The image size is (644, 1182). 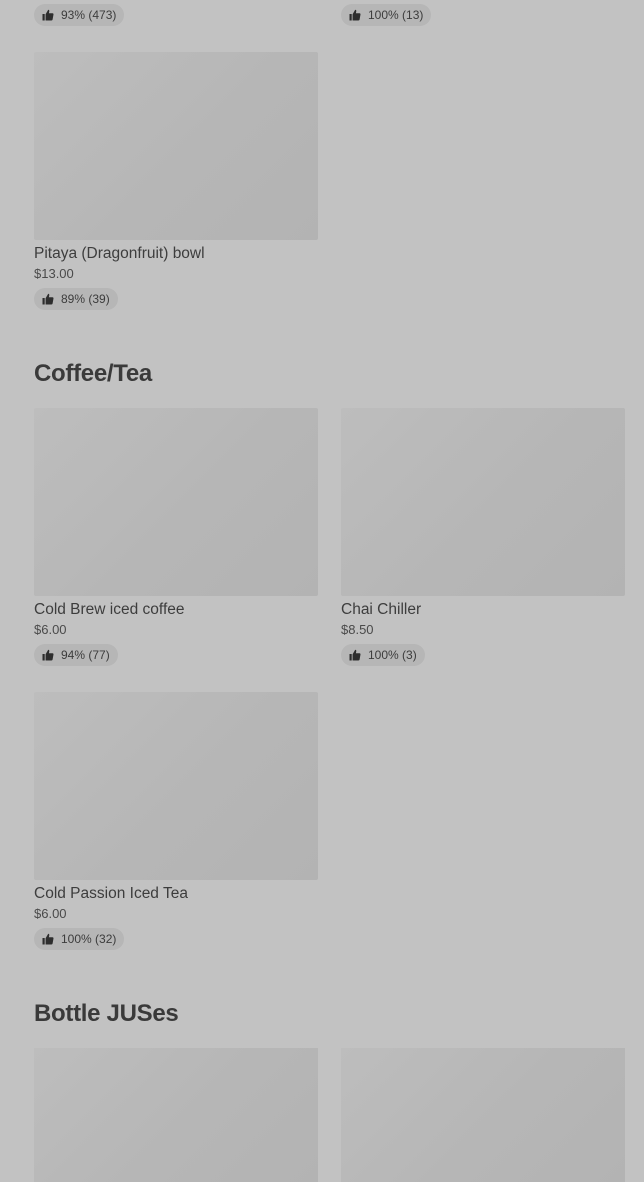 I want to click on rating-badge: 100% (13), so click(x=386, y=15).